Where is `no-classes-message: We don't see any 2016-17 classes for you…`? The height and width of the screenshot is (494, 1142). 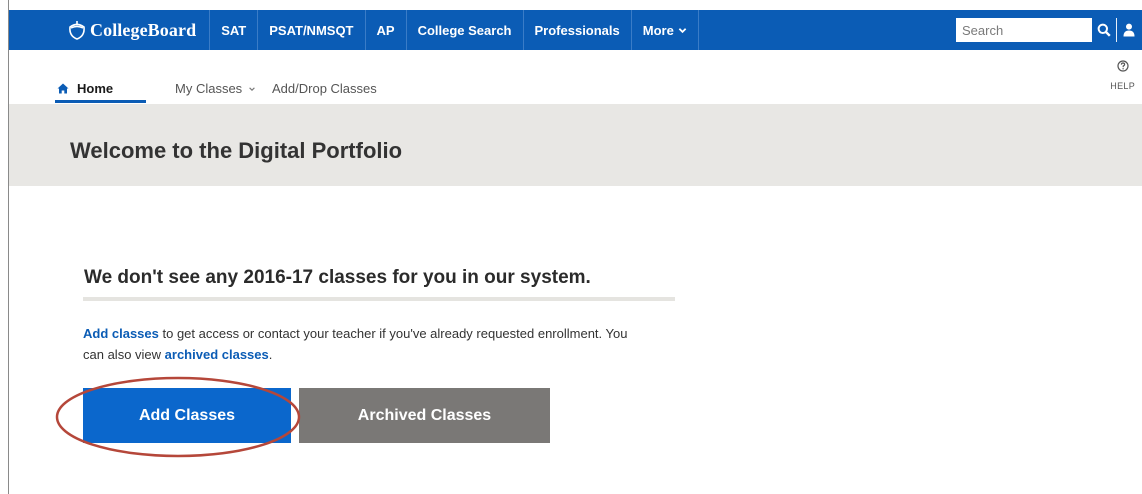 no-classes-message: We don't see any 2016-17 classes for you… is located at coordinates (337, 277).